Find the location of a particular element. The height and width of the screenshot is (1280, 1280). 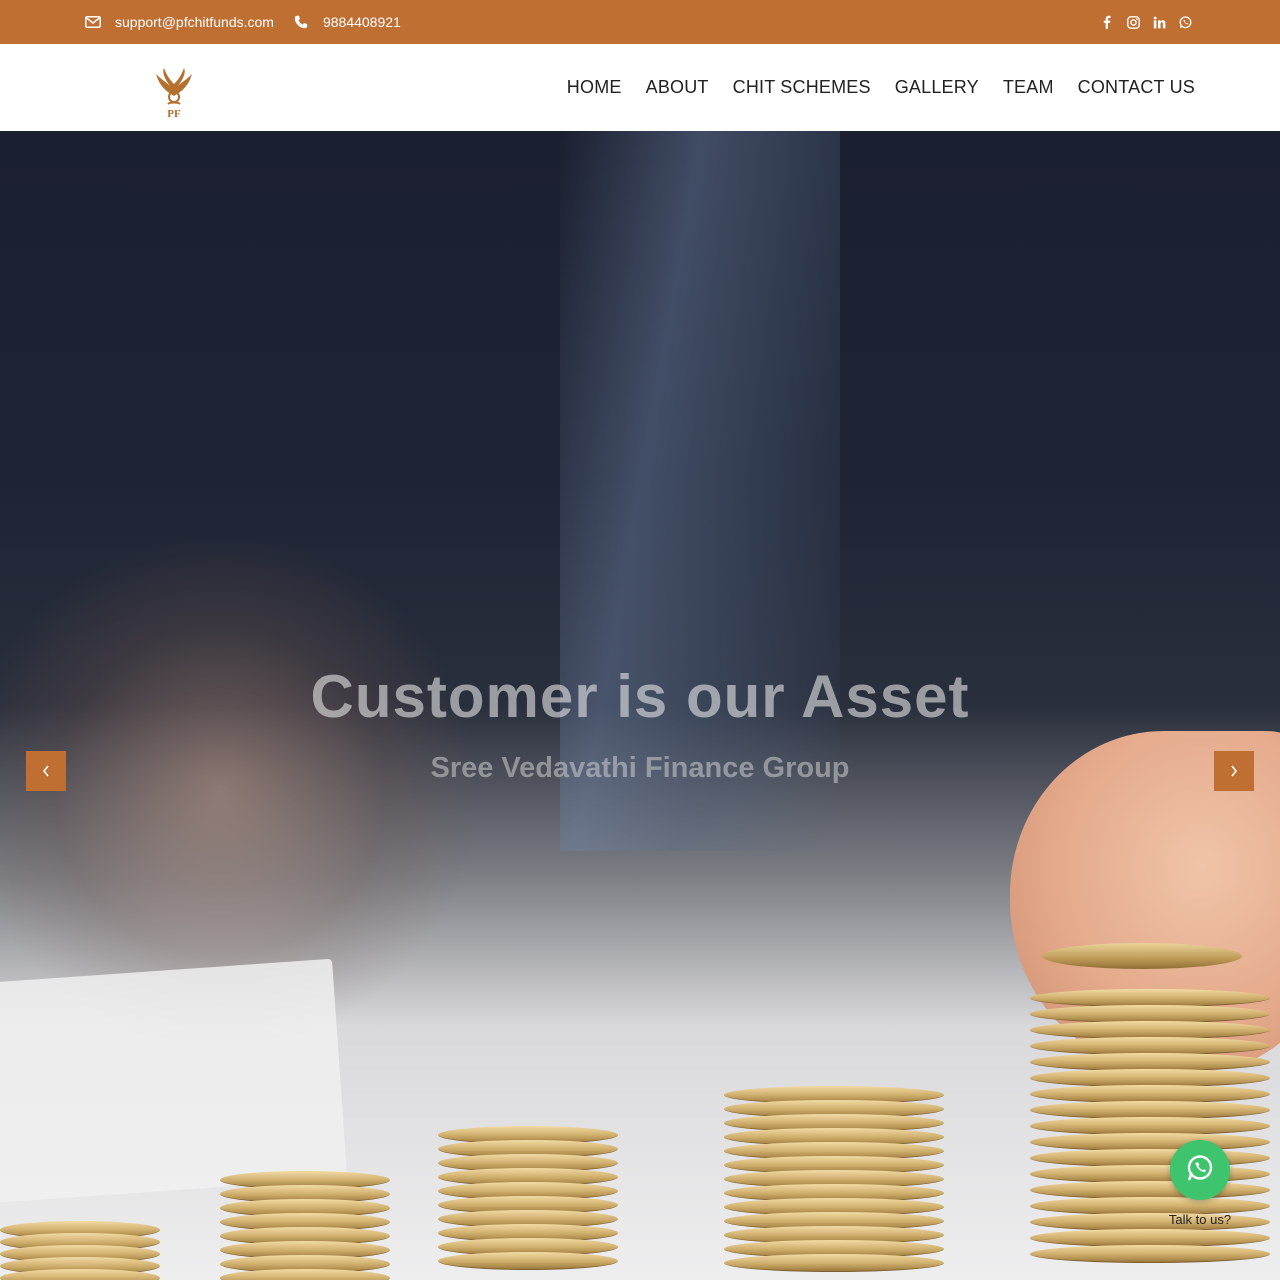

phone-link: 9884408921 is located at coordinates (347, 22).